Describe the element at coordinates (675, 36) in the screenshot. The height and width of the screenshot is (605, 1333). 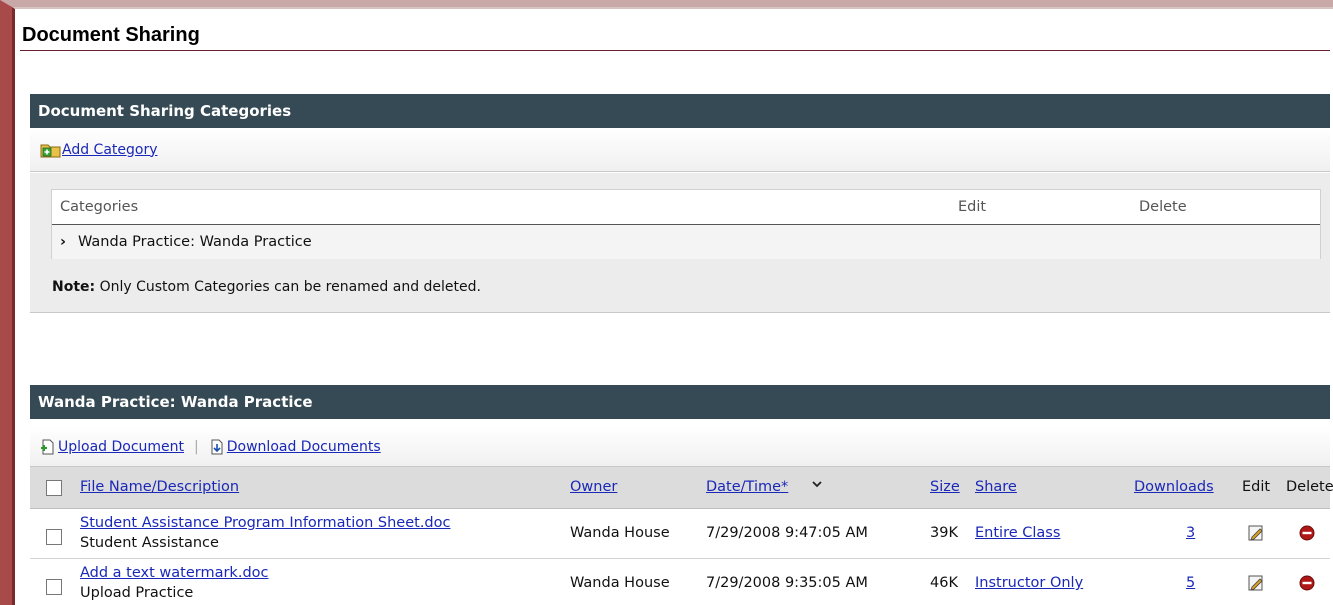
I see `page-title: Document Sharing` at that location.